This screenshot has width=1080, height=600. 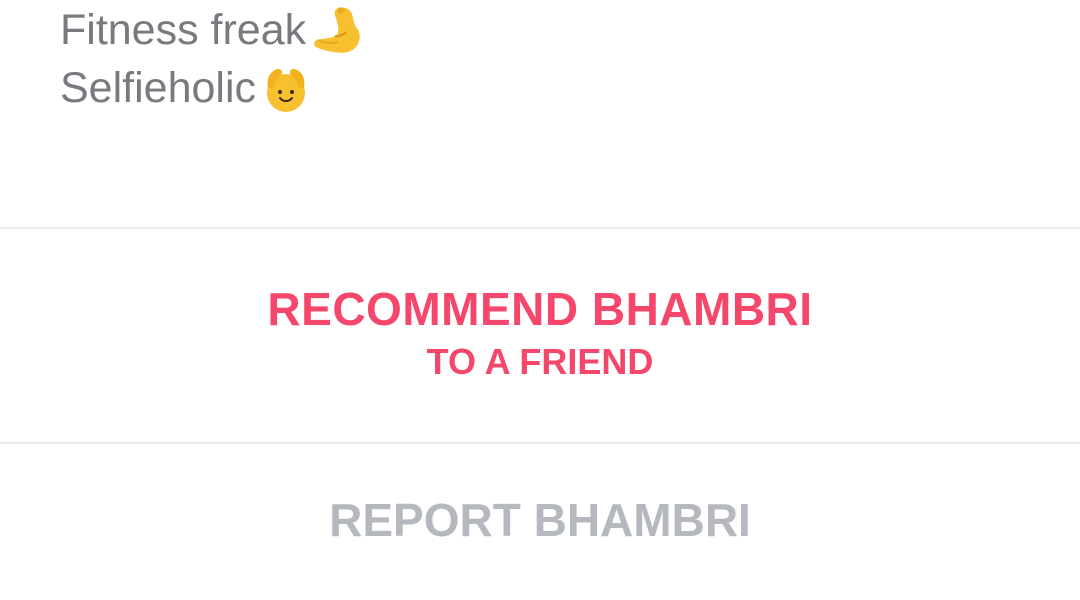 I want to click on bio-line: Fitness freak, so click(x=212, y=30).